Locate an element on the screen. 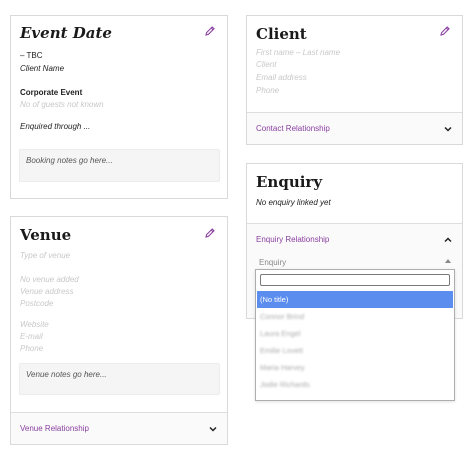 The height and width of the screenshot is (450, 474). client-name: Client Name is located at coordinates (42, 68).